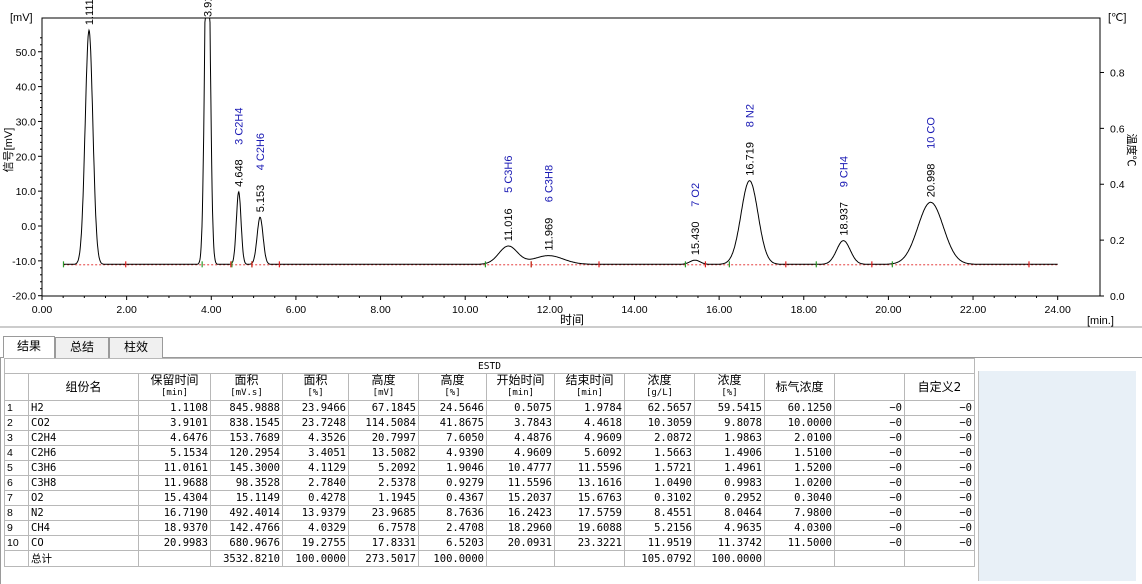 This screenshot has height=584, width=1142. I want to click on table-cell: 4.1129, so click(315, 468).